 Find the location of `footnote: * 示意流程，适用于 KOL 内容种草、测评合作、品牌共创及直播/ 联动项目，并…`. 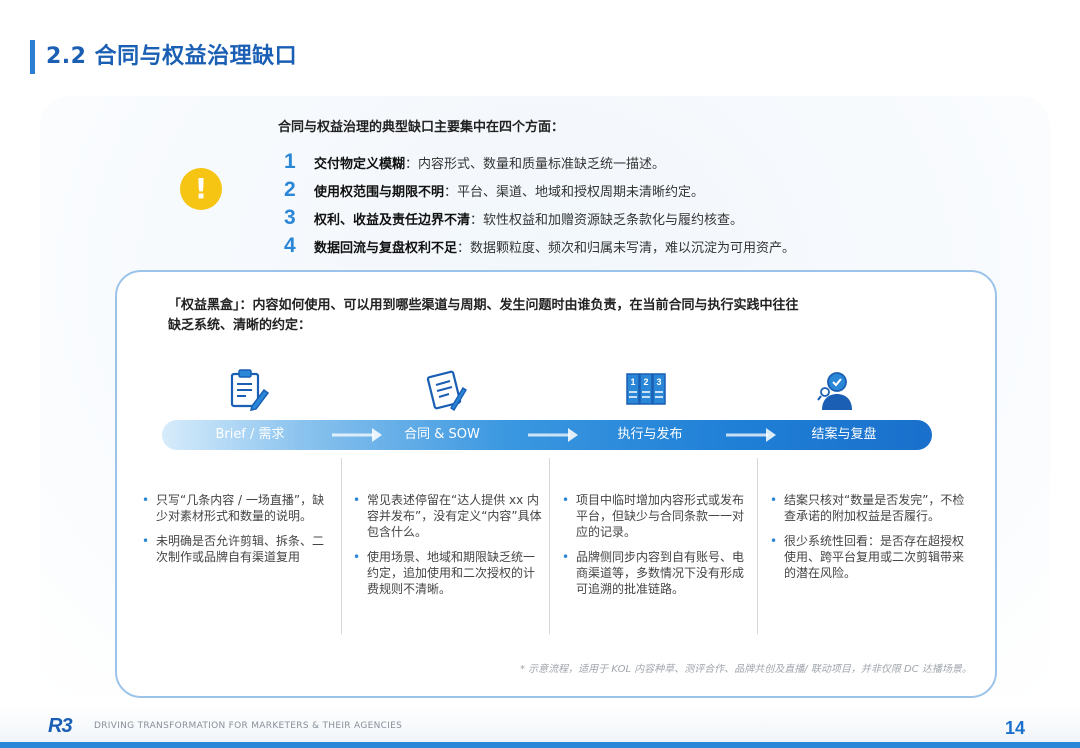

footnote: * 示意流程，适用于 KOL 内容种草、测评合作、品牌共创及直播/ 联动项目，并… is located at coordinates (746, 669).